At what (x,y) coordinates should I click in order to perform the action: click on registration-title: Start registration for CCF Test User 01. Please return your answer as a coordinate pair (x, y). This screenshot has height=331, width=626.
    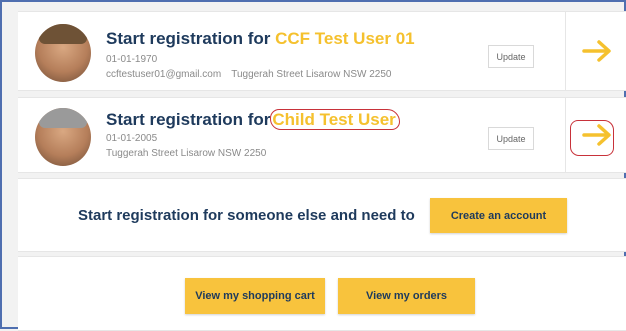
    Looking at the image, I should click on (260, 39).